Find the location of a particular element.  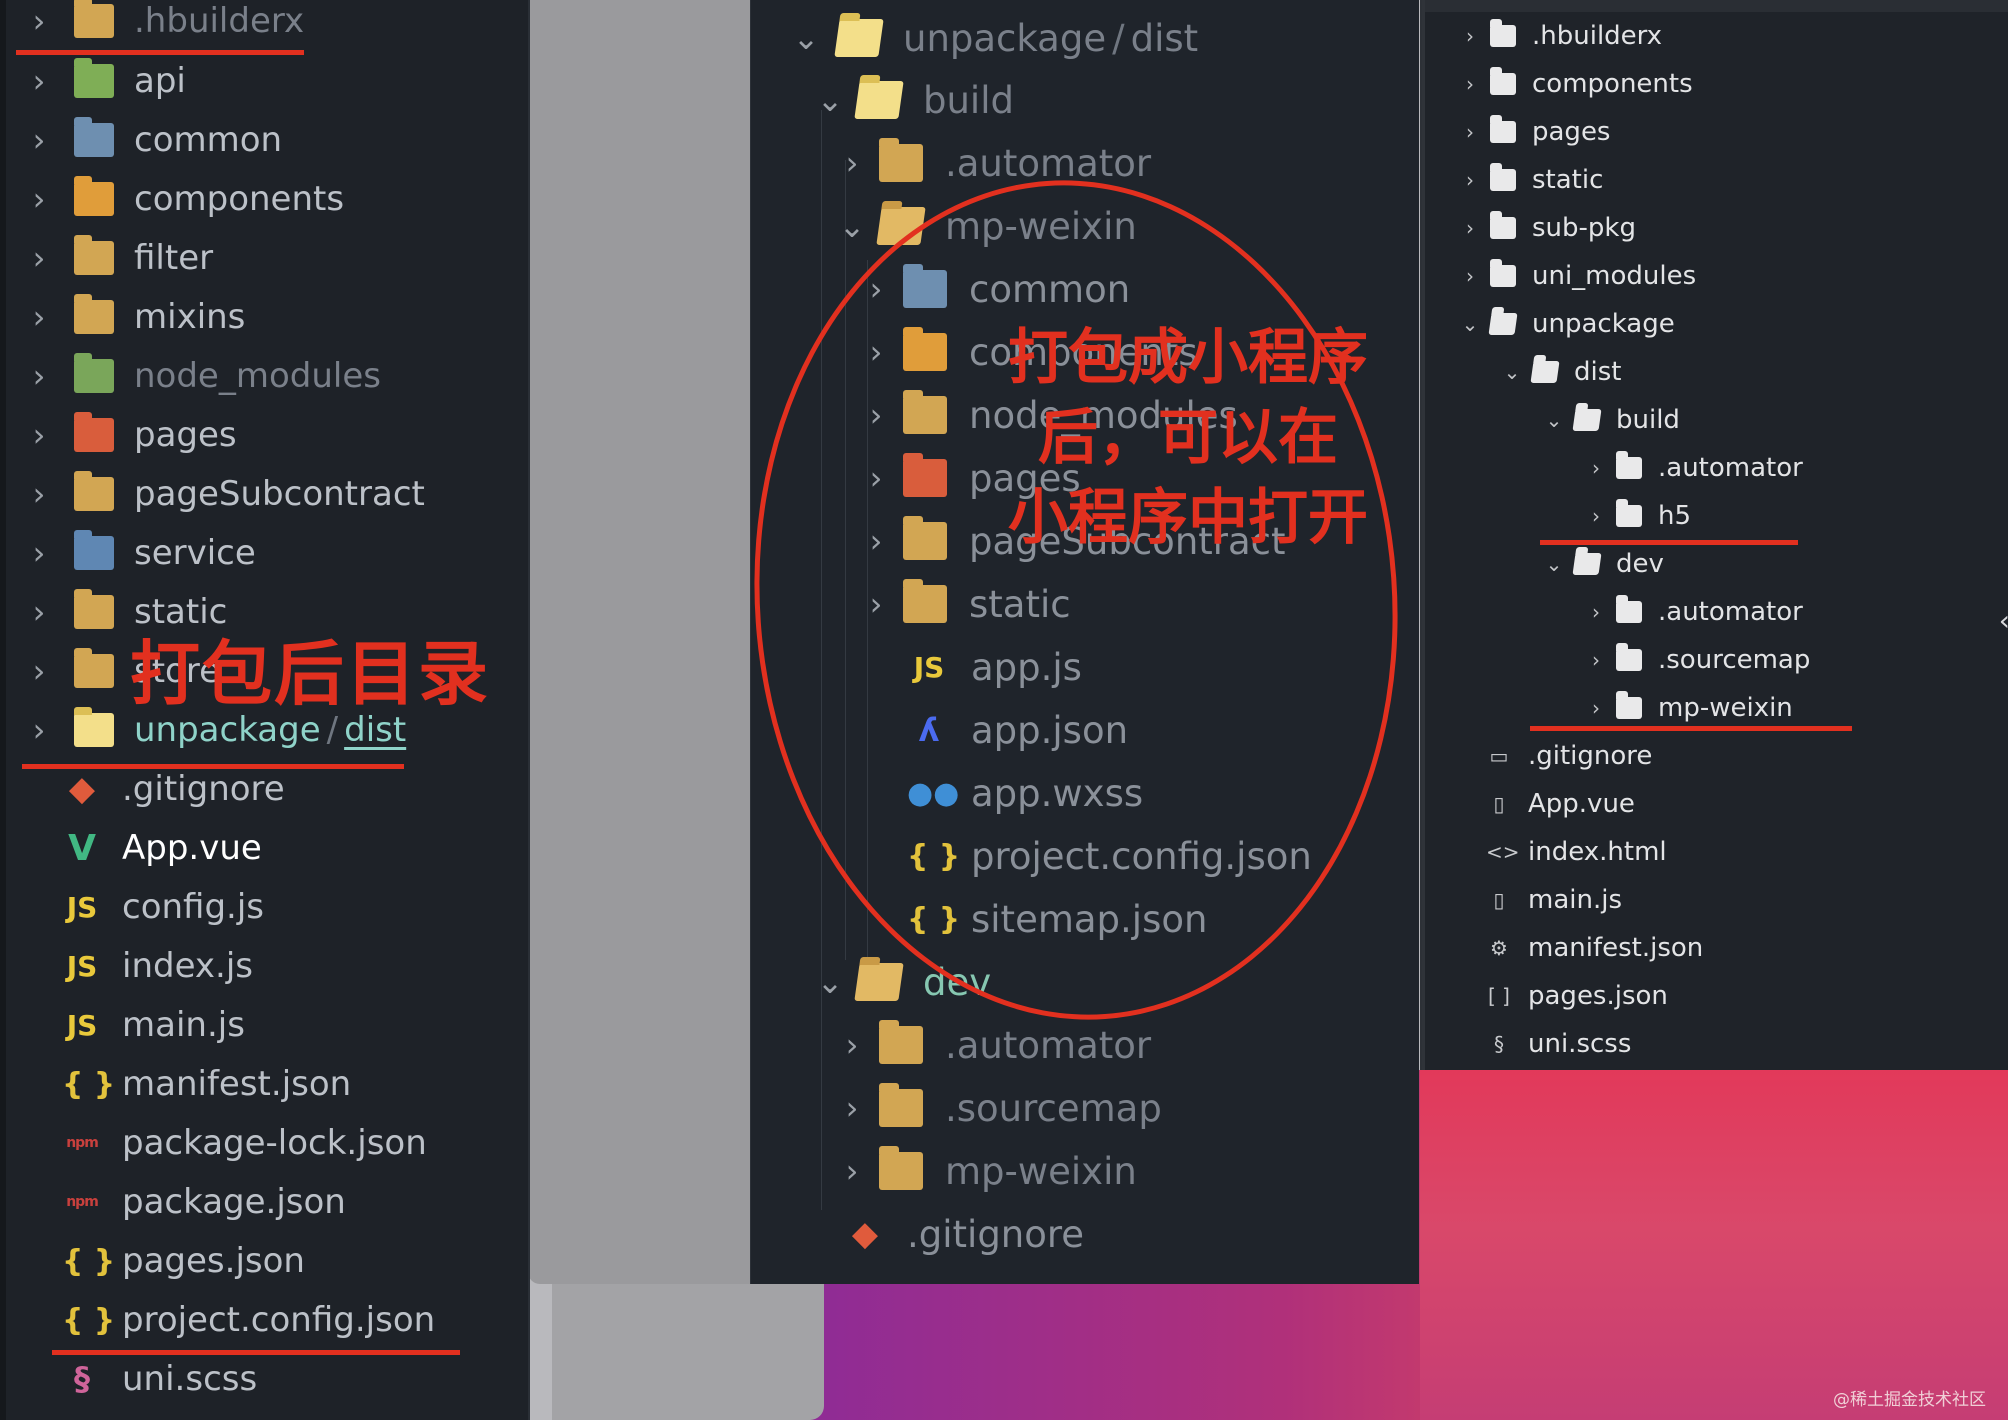

tree-item-build-automator: › .automator is located at coordinates (1693, 468).